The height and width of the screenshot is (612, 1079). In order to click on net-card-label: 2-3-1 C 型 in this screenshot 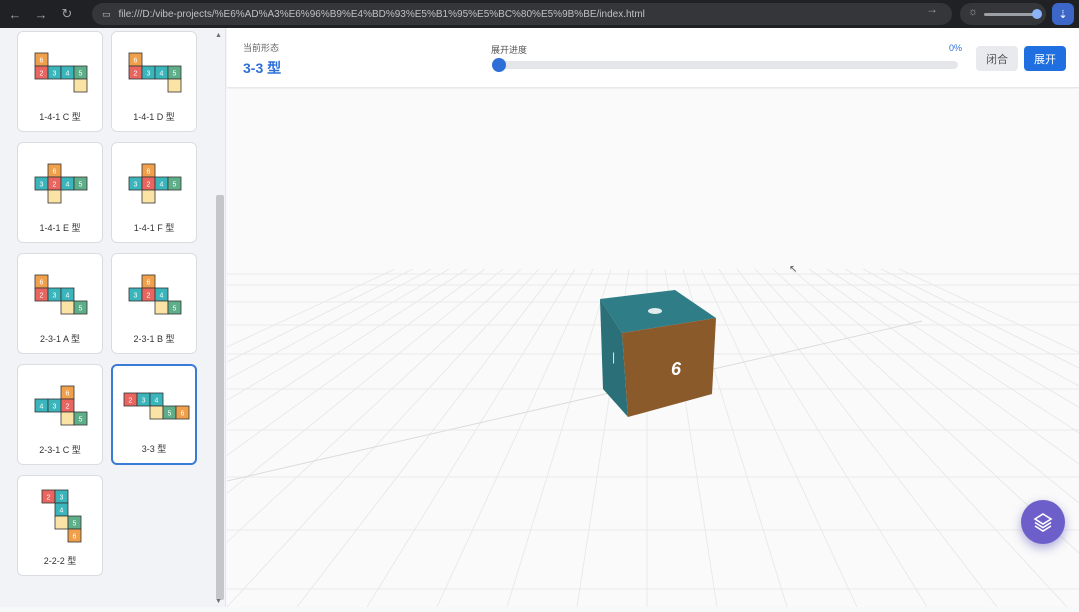, I will do `click(60, 450)`.